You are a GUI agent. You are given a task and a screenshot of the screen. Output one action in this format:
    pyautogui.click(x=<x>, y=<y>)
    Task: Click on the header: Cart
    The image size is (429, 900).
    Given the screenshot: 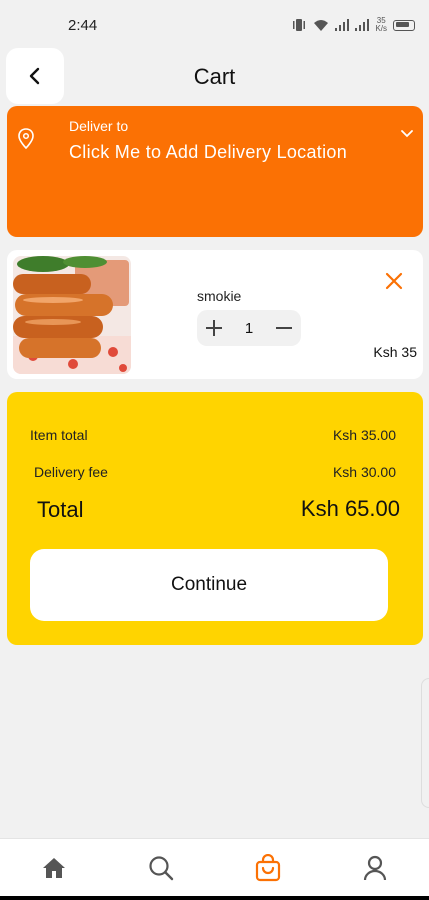 What is the action you would take?
    pyautogui.click(x=214, y=77)
    